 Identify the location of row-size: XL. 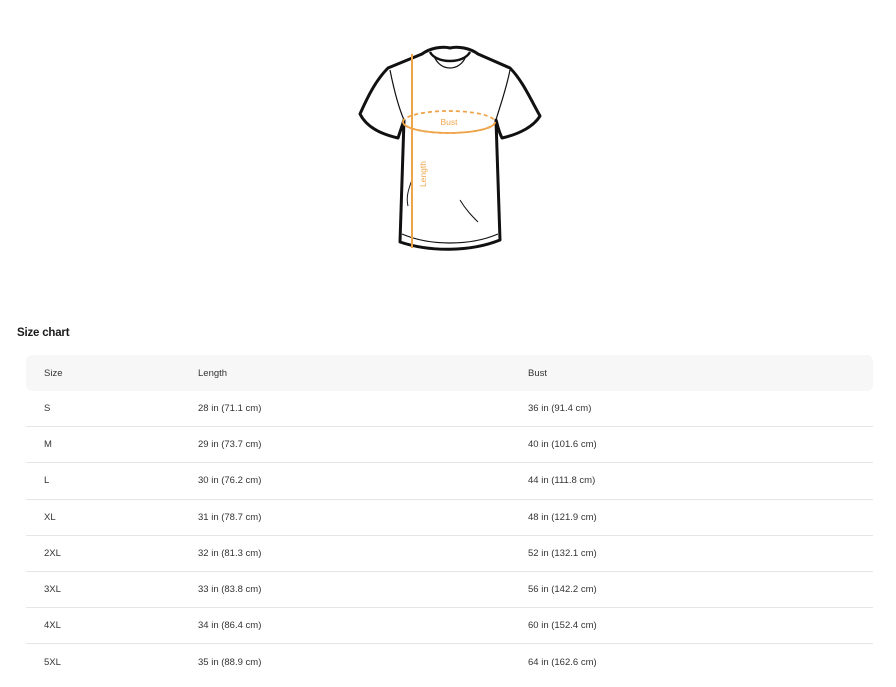
(50, 517).